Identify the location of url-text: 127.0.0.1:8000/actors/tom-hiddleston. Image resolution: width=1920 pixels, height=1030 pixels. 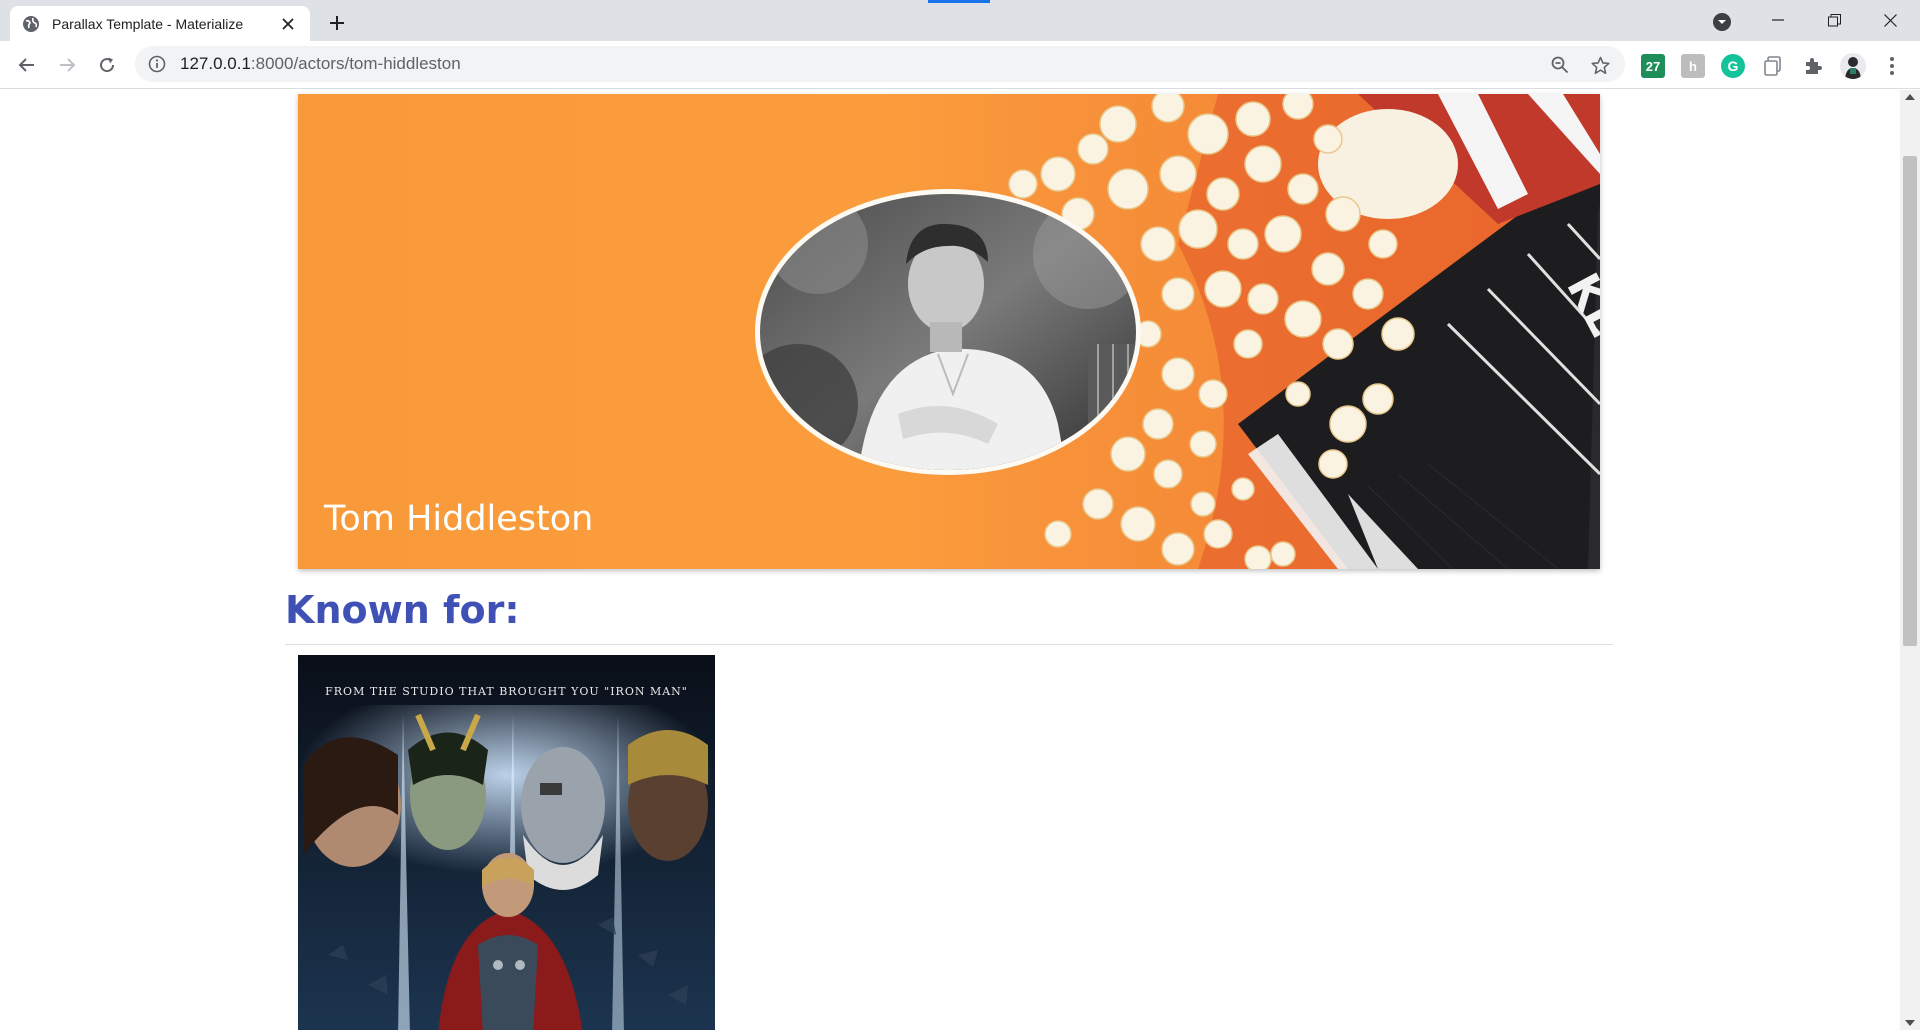
(320, 64).